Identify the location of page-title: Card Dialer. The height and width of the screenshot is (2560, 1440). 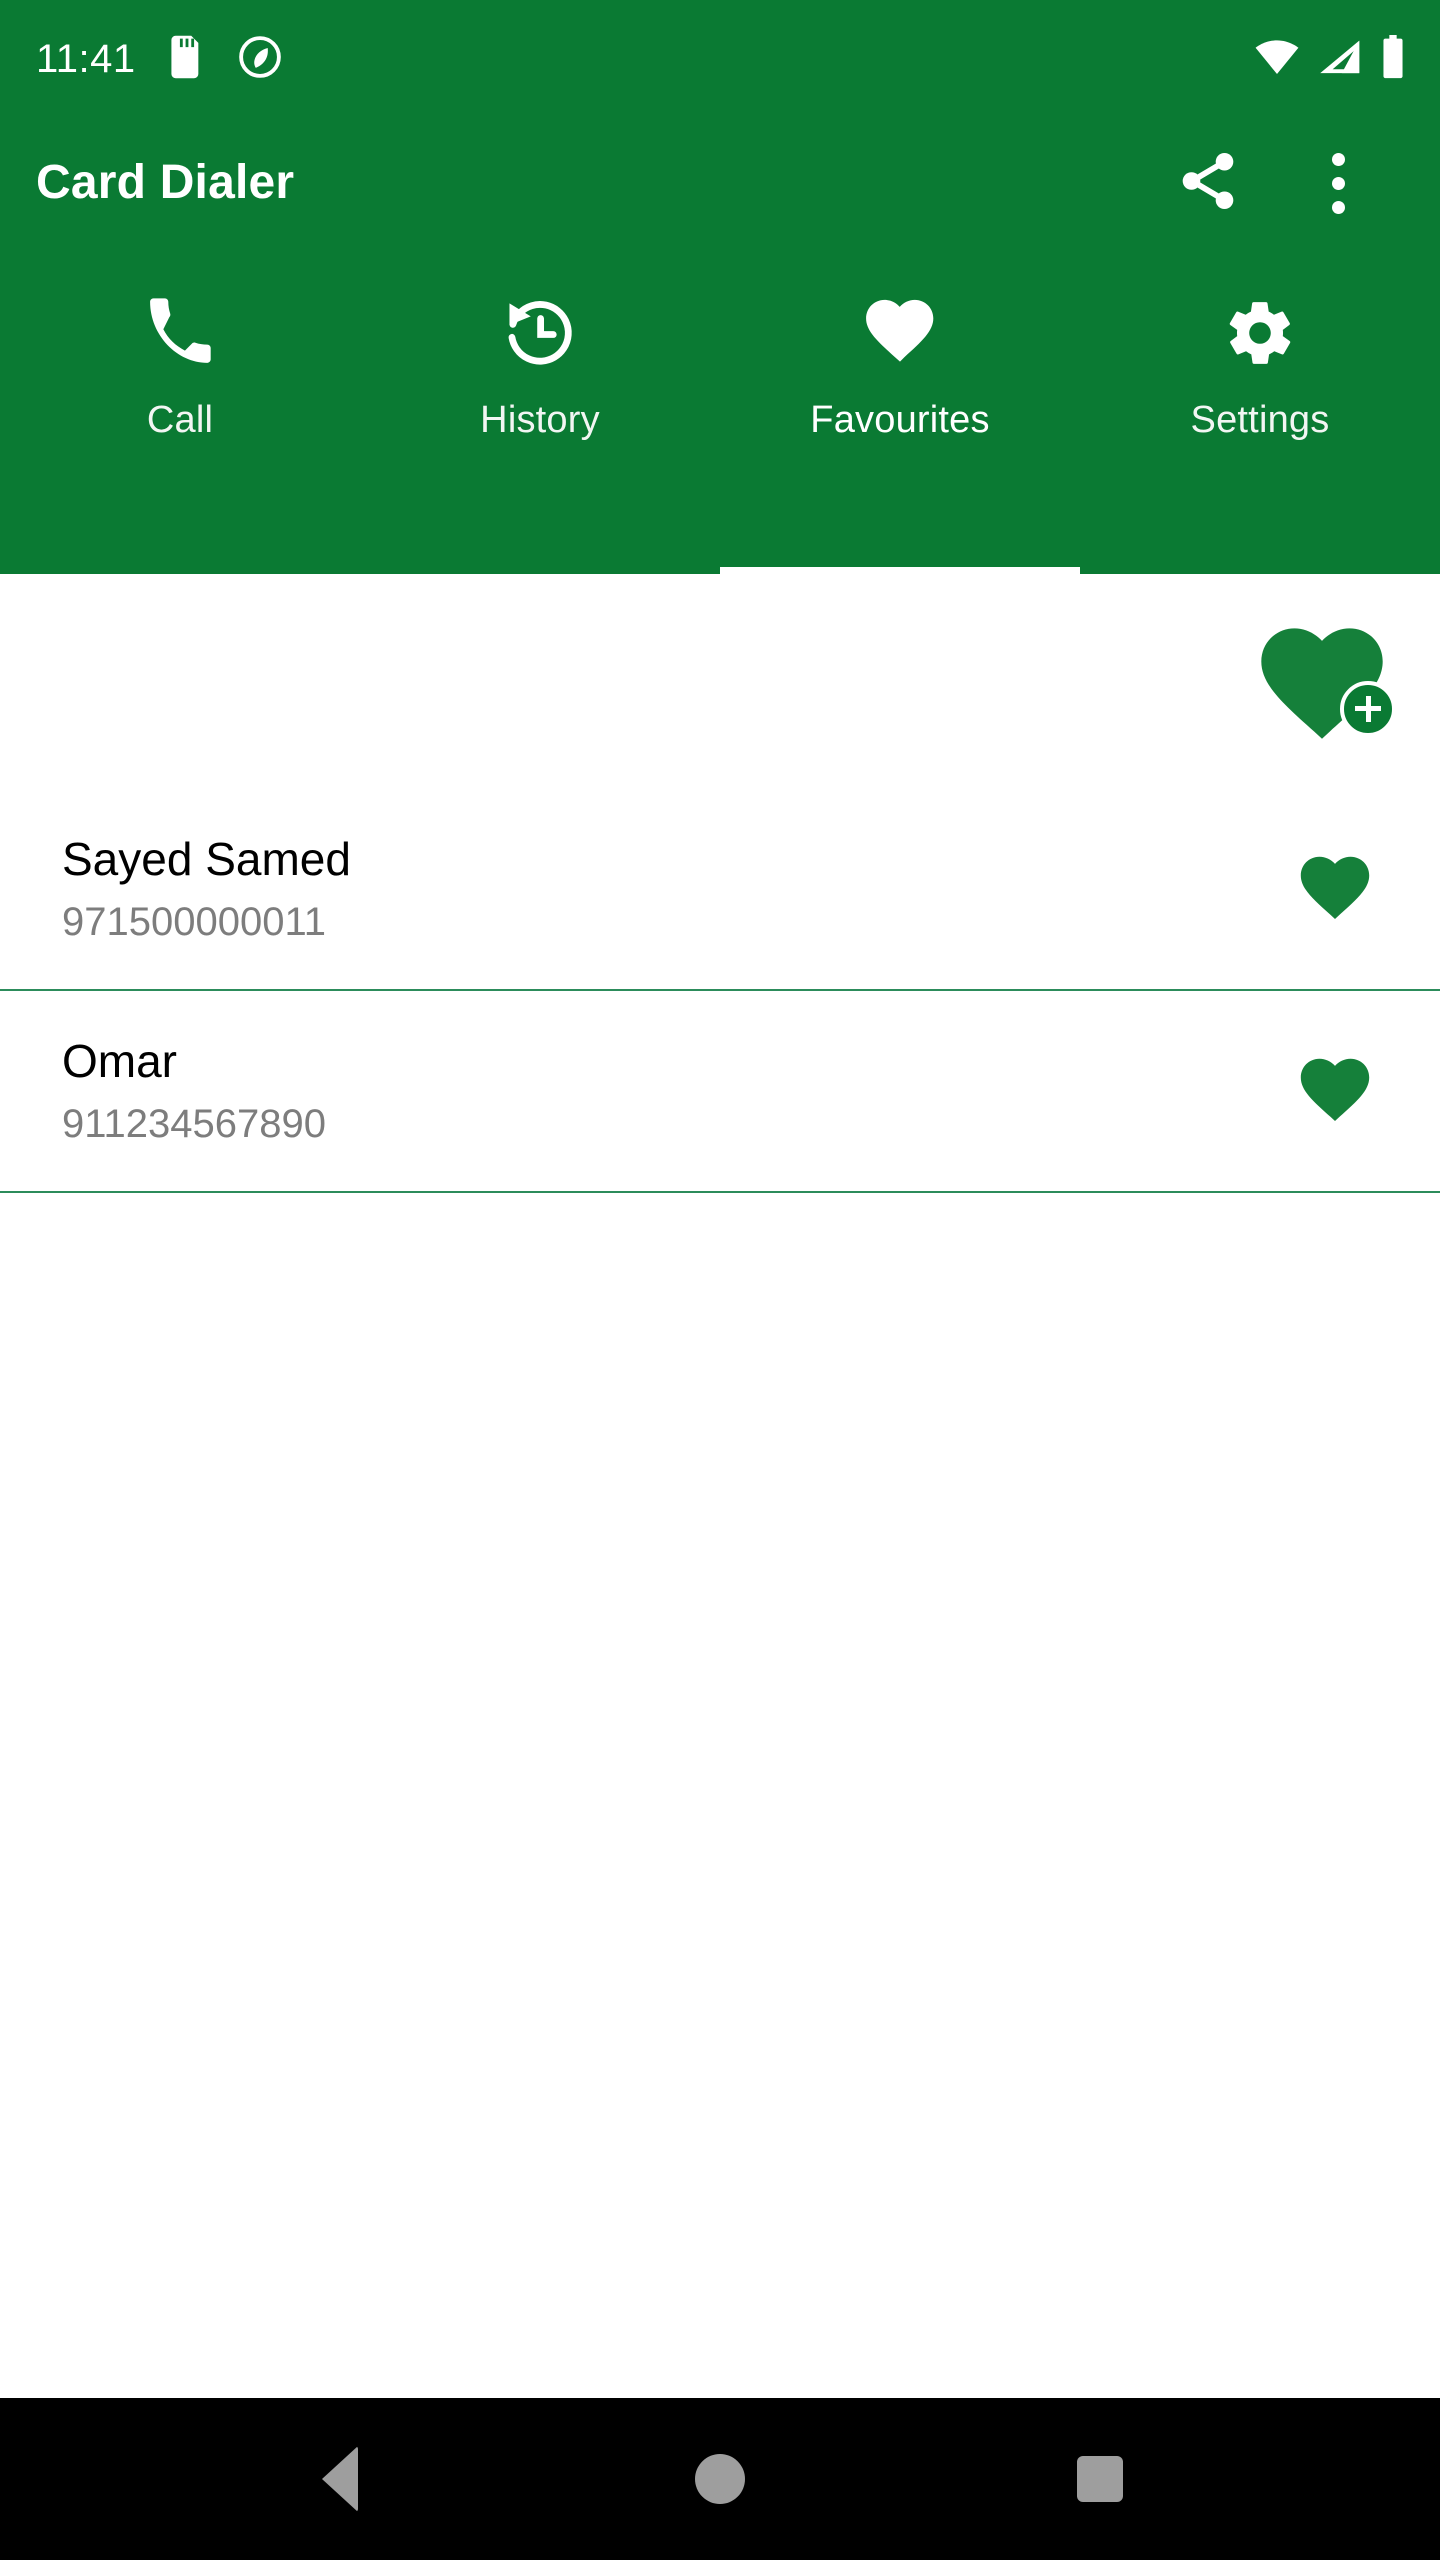
(165, 182).